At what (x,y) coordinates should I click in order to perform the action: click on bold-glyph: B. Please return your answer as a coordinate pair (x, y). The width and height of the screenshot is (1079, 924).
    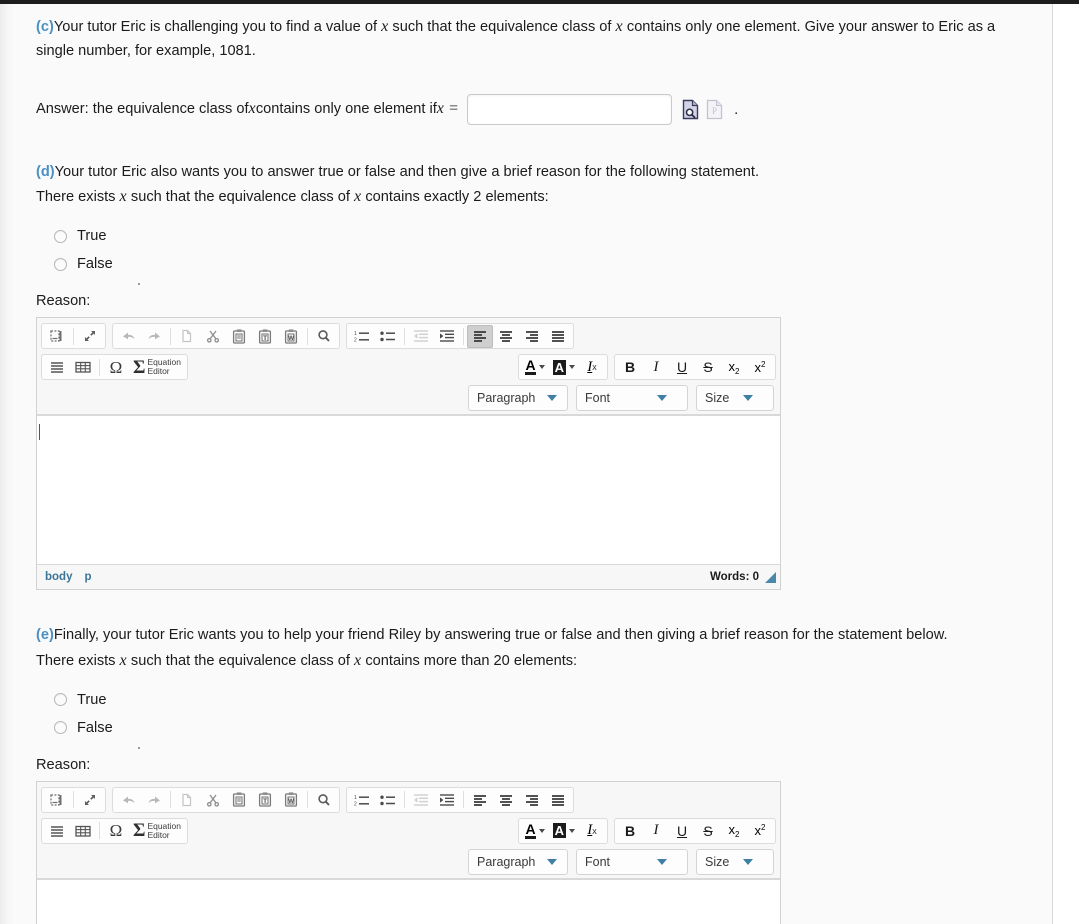
    Looking at the image, I should click on (630, 830).